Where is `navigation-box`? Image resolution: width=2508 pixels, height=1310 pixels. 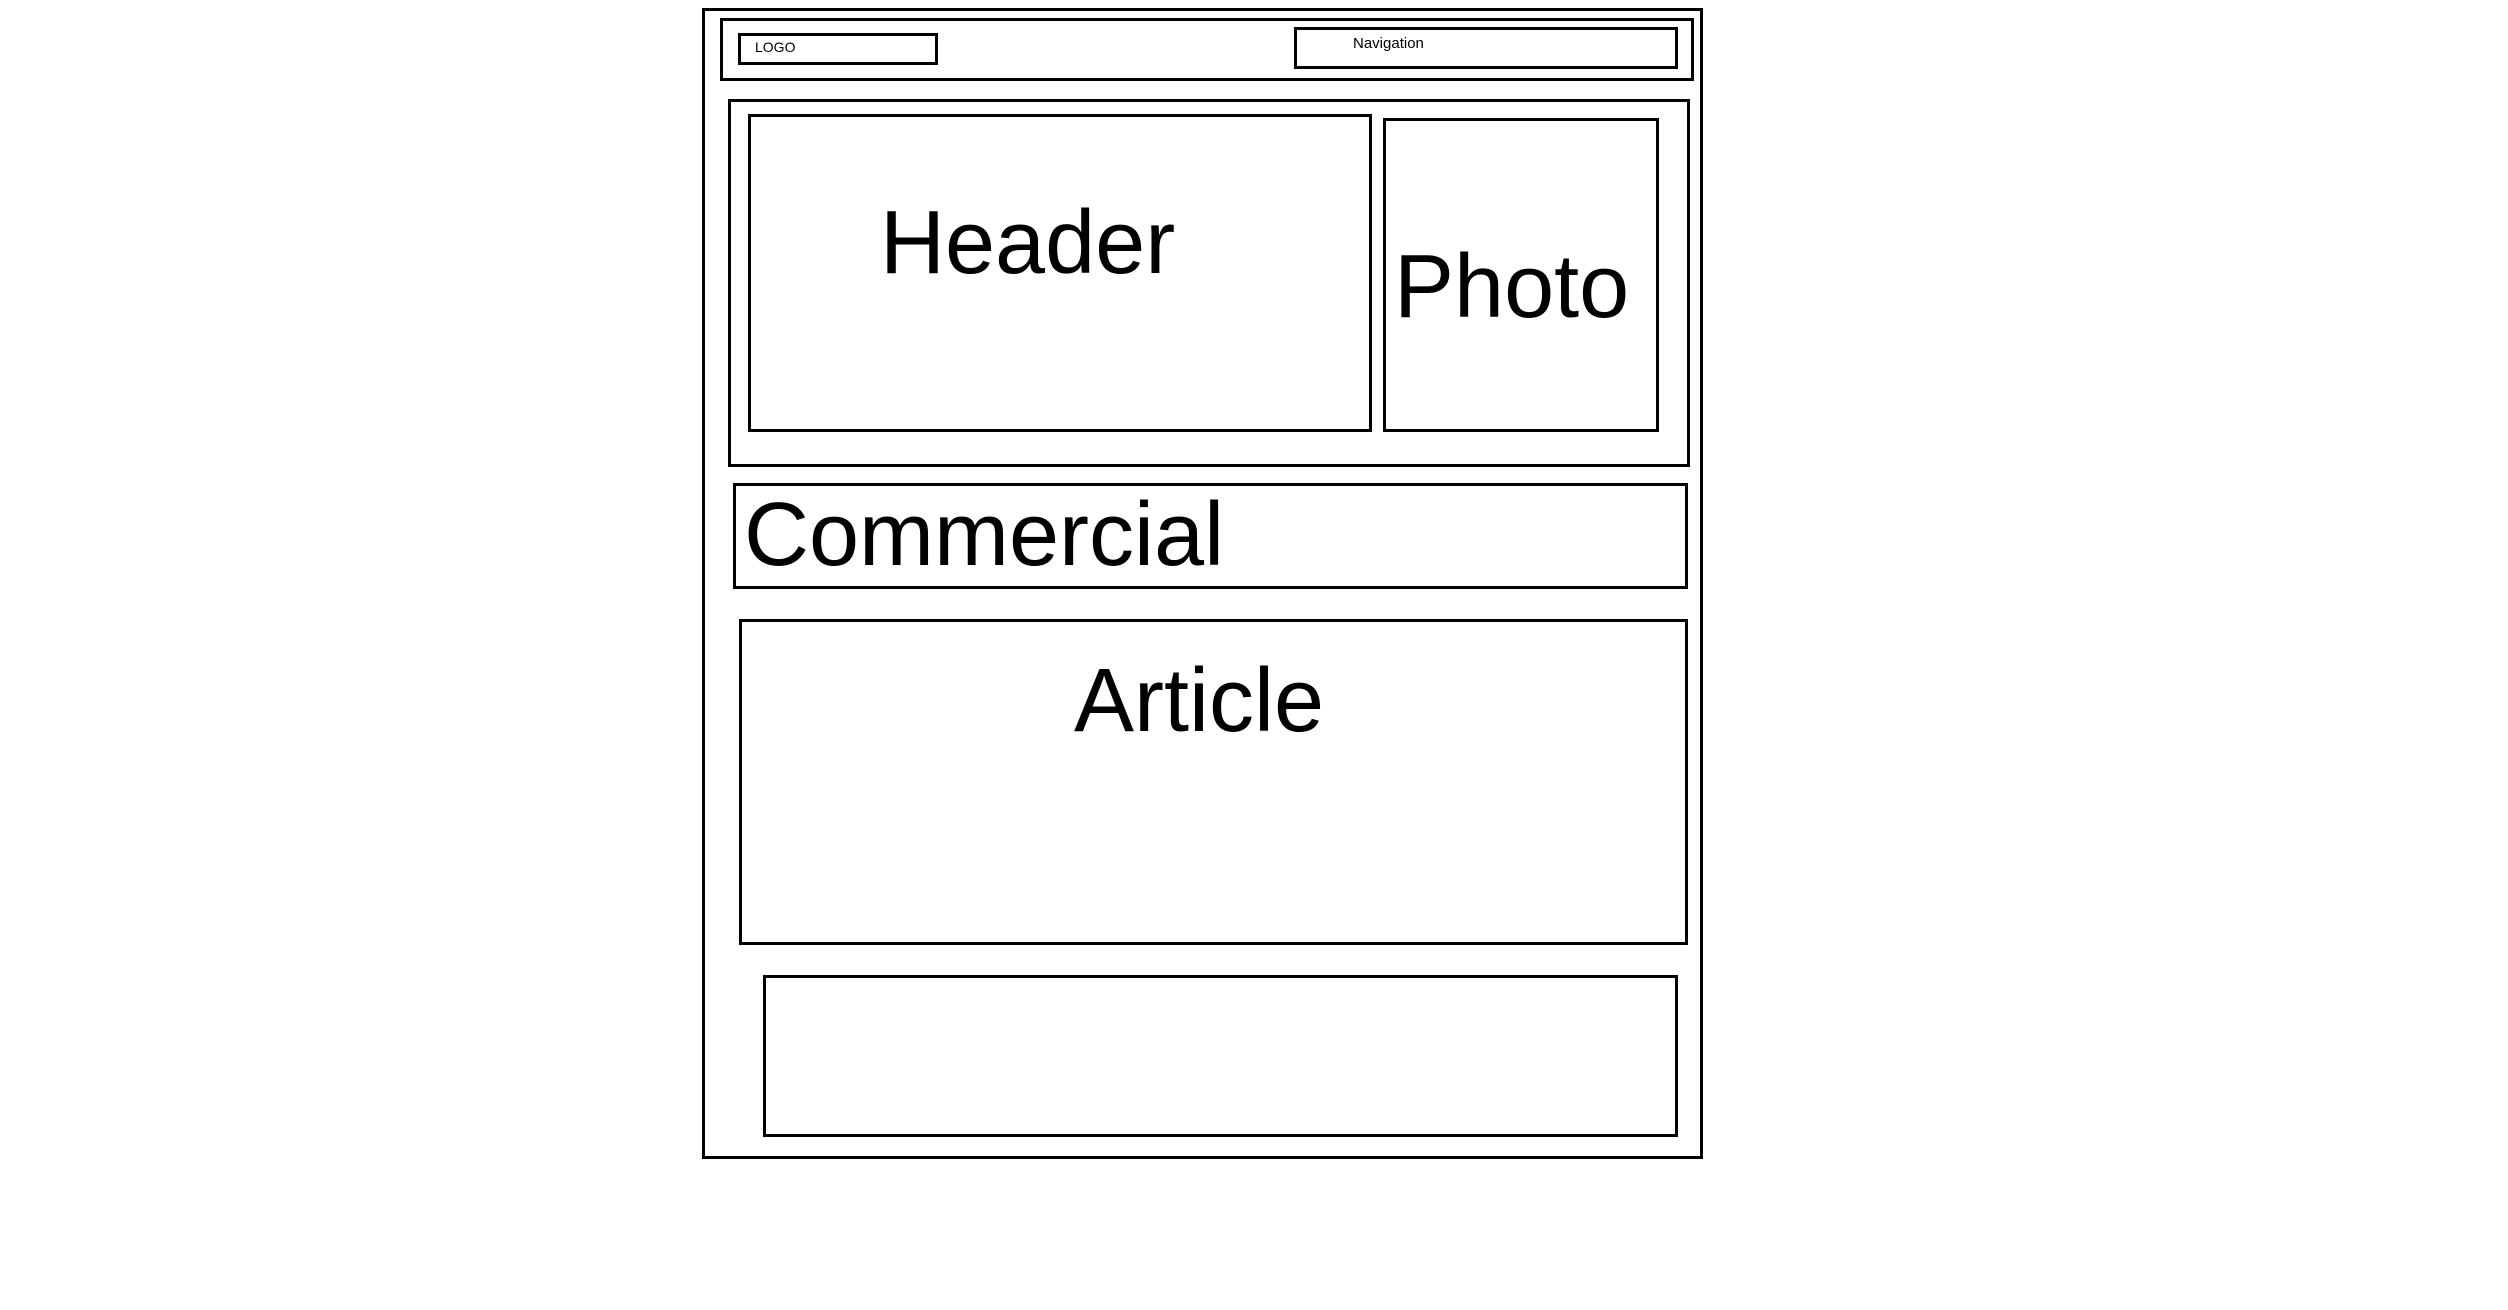
navigation-box is located at coordinates (1486, 48).